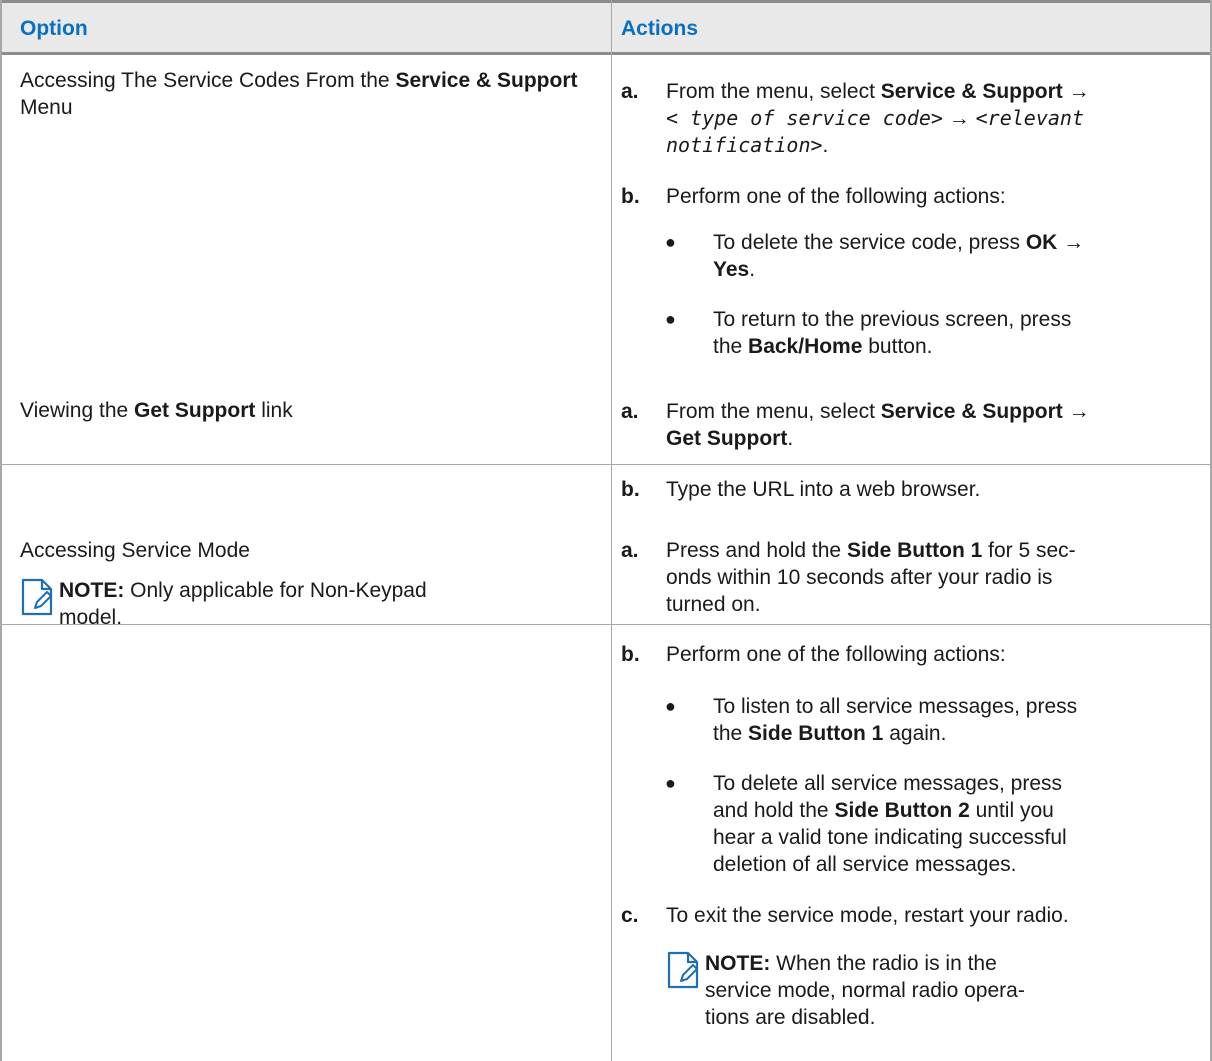 This screenshot has width=1212, height=1061. Describe the element at coordinates (660, 28) in the screenshot. I see `header-actions: Actions` at that location.